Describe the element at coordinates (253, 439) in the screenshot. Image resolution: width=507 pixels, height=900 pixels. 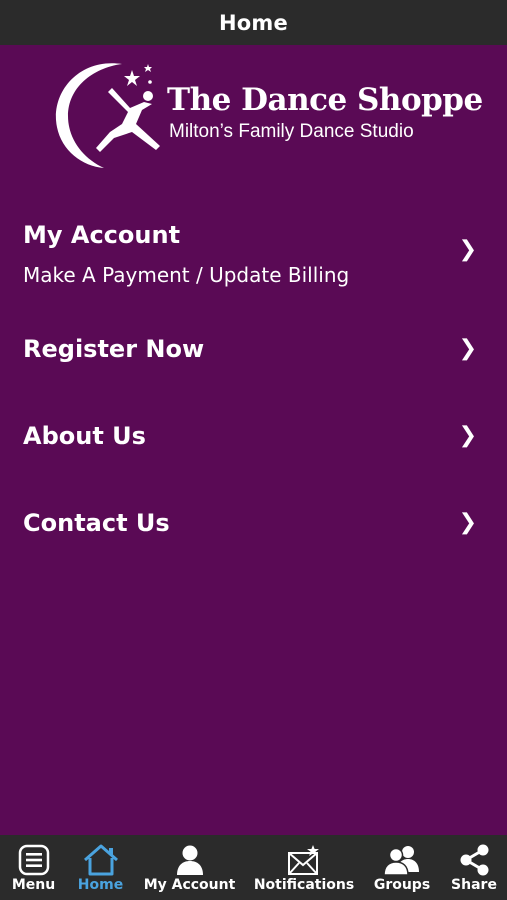
I see `menu-item-about-us: About Us ❯` at that location.